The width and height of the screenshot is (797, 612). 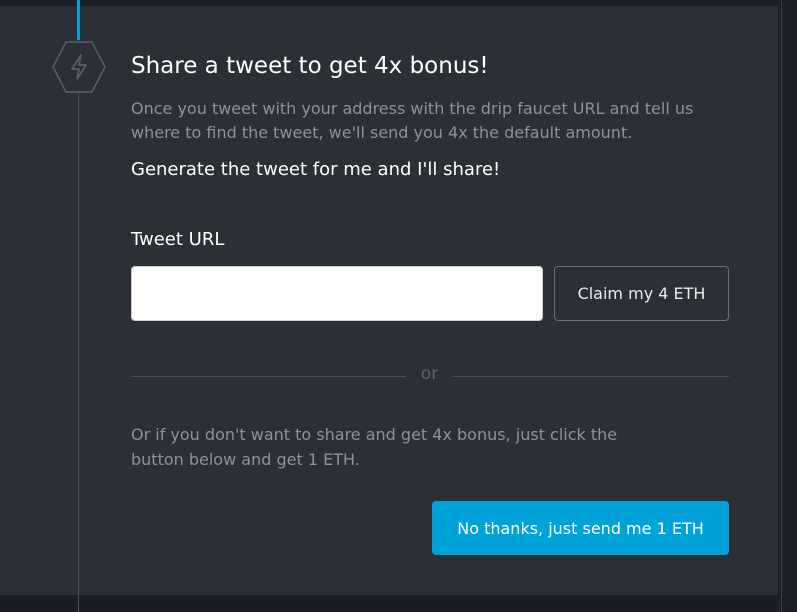 I want to click on timeline-active-segment, so click(x=78, y=20).